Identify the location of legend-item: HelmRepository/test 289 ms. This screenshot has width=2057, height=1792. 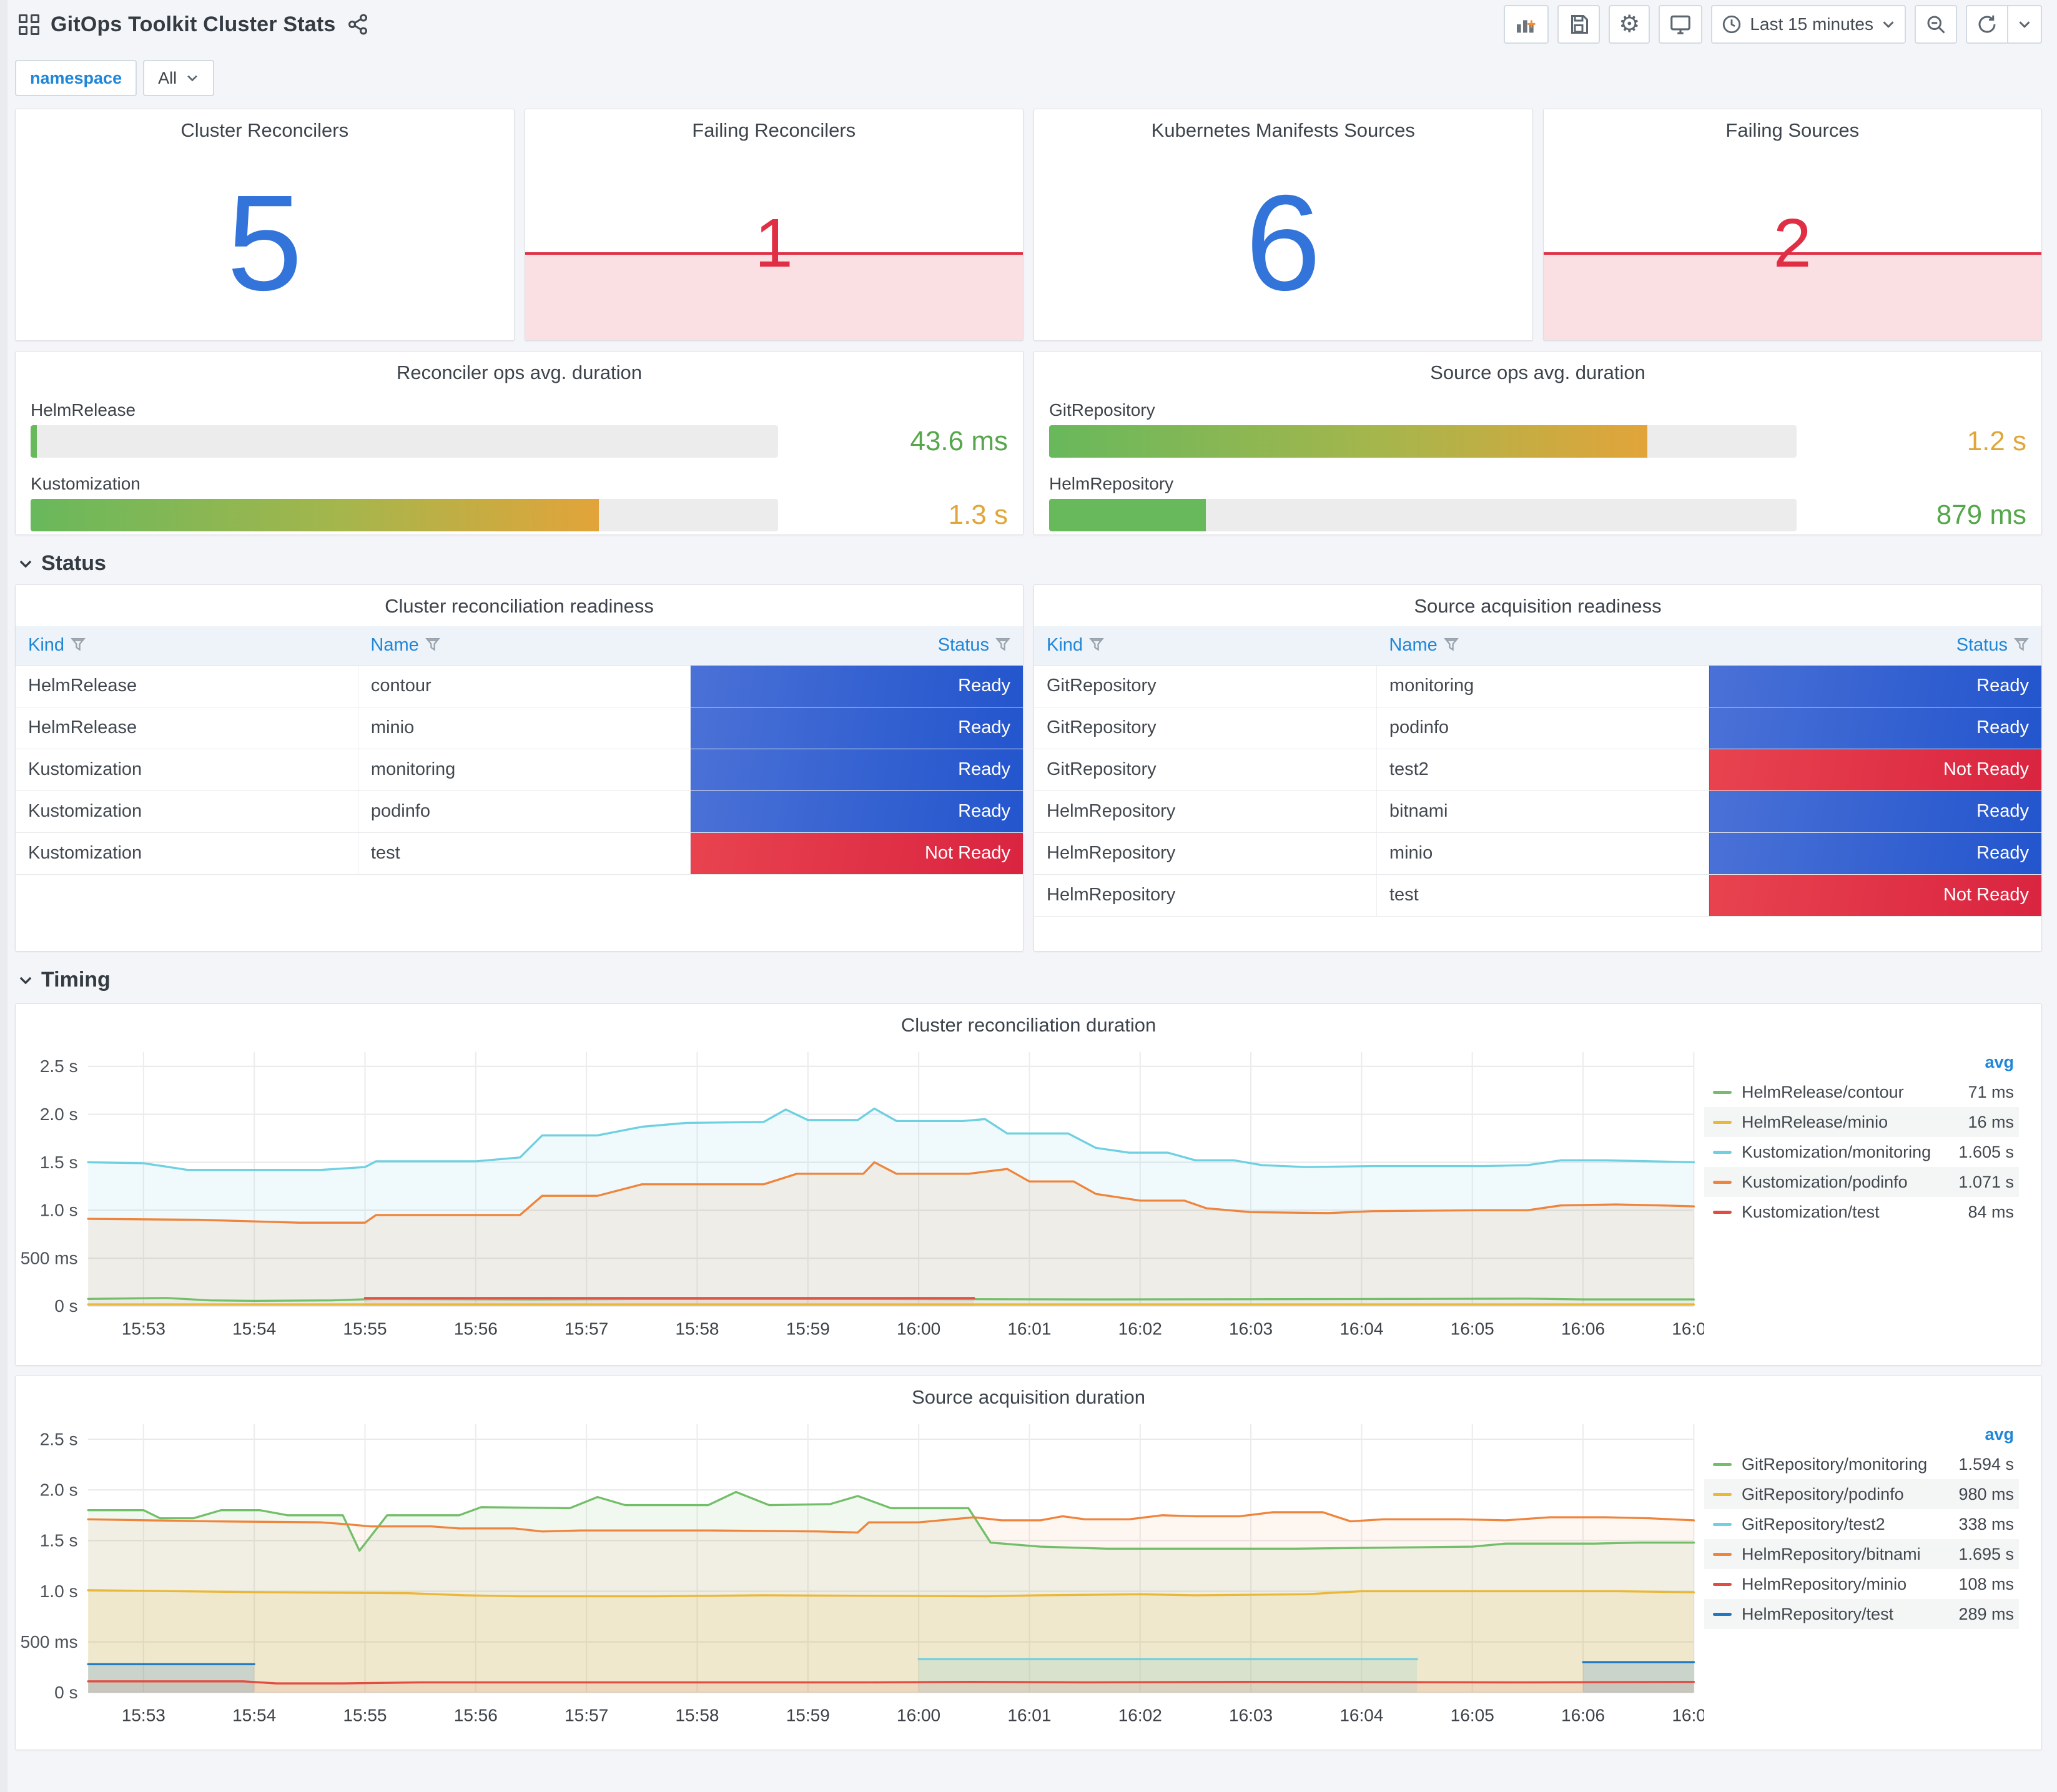
(1862, 1614).